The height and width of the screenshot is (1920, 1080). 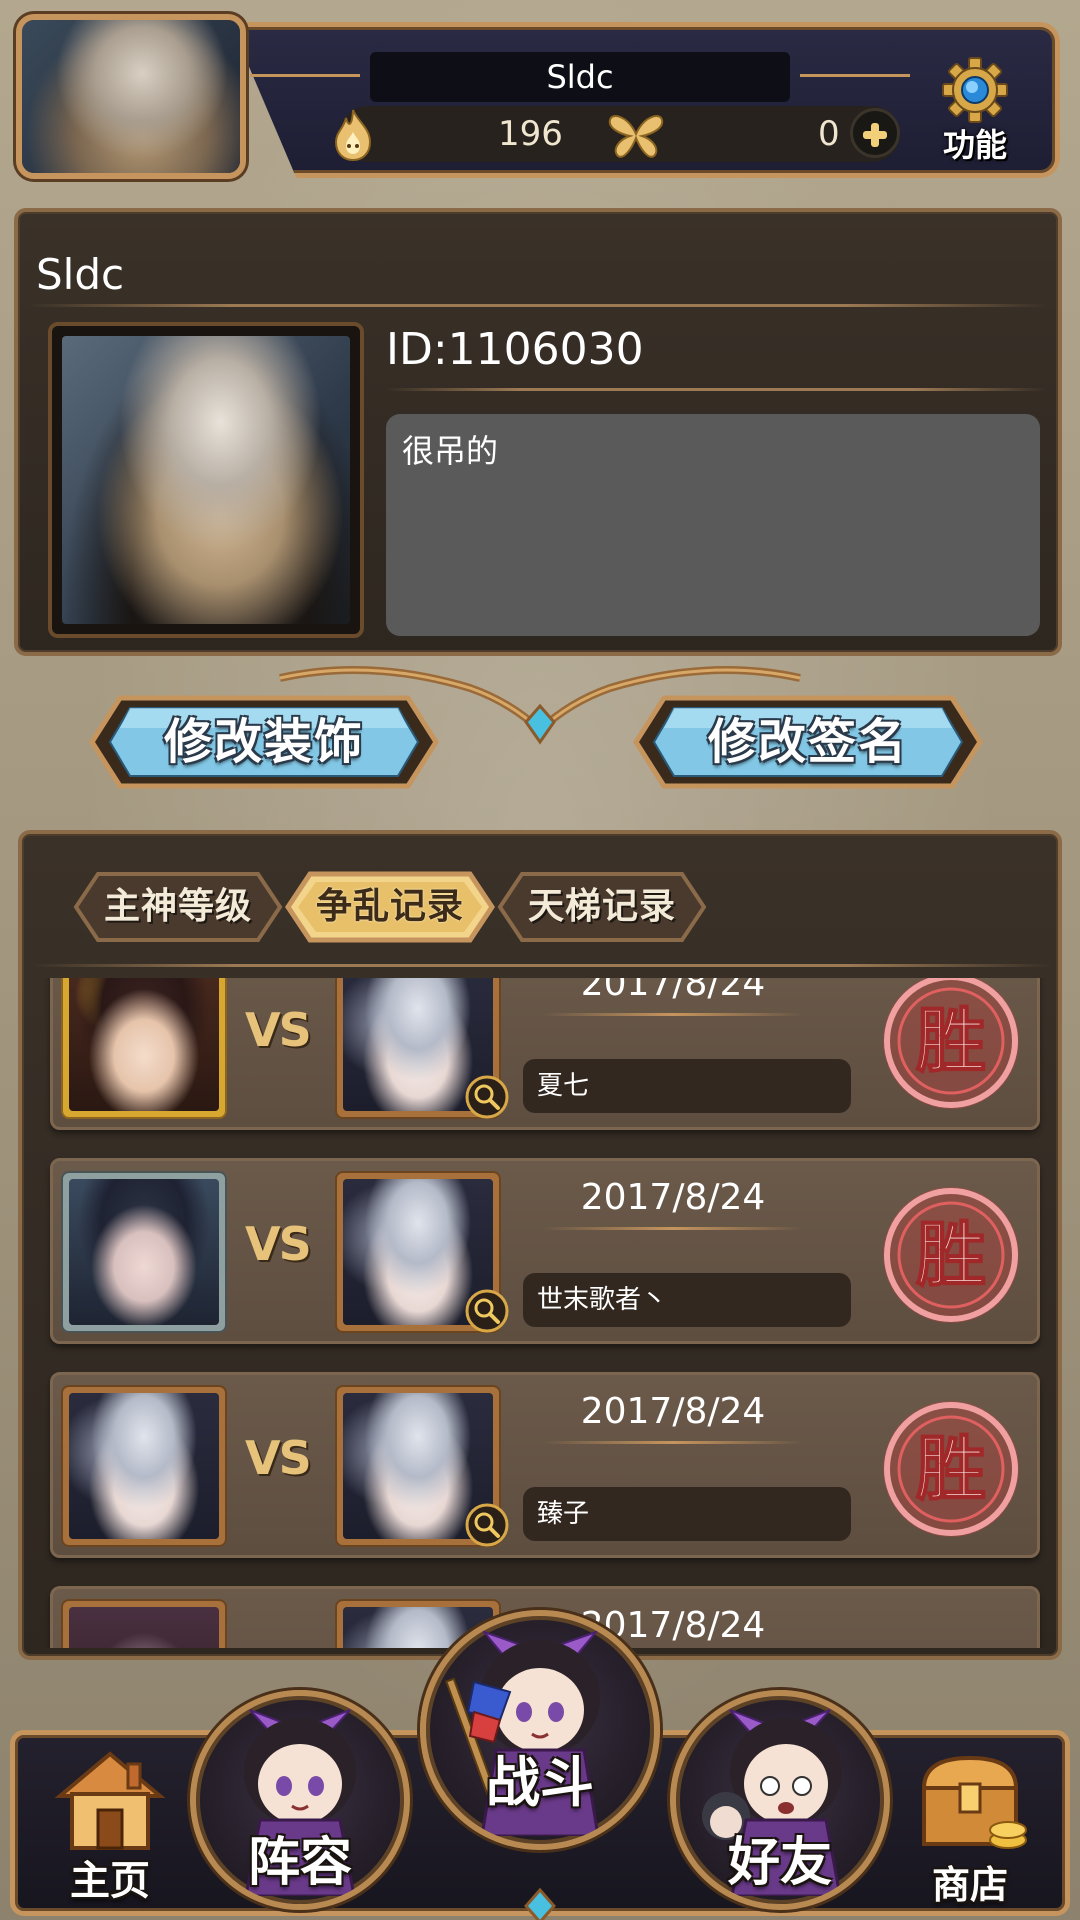 I want to click on record-row: VS 2017/8/24 臻子 胜, so click(x=545, y=1465).